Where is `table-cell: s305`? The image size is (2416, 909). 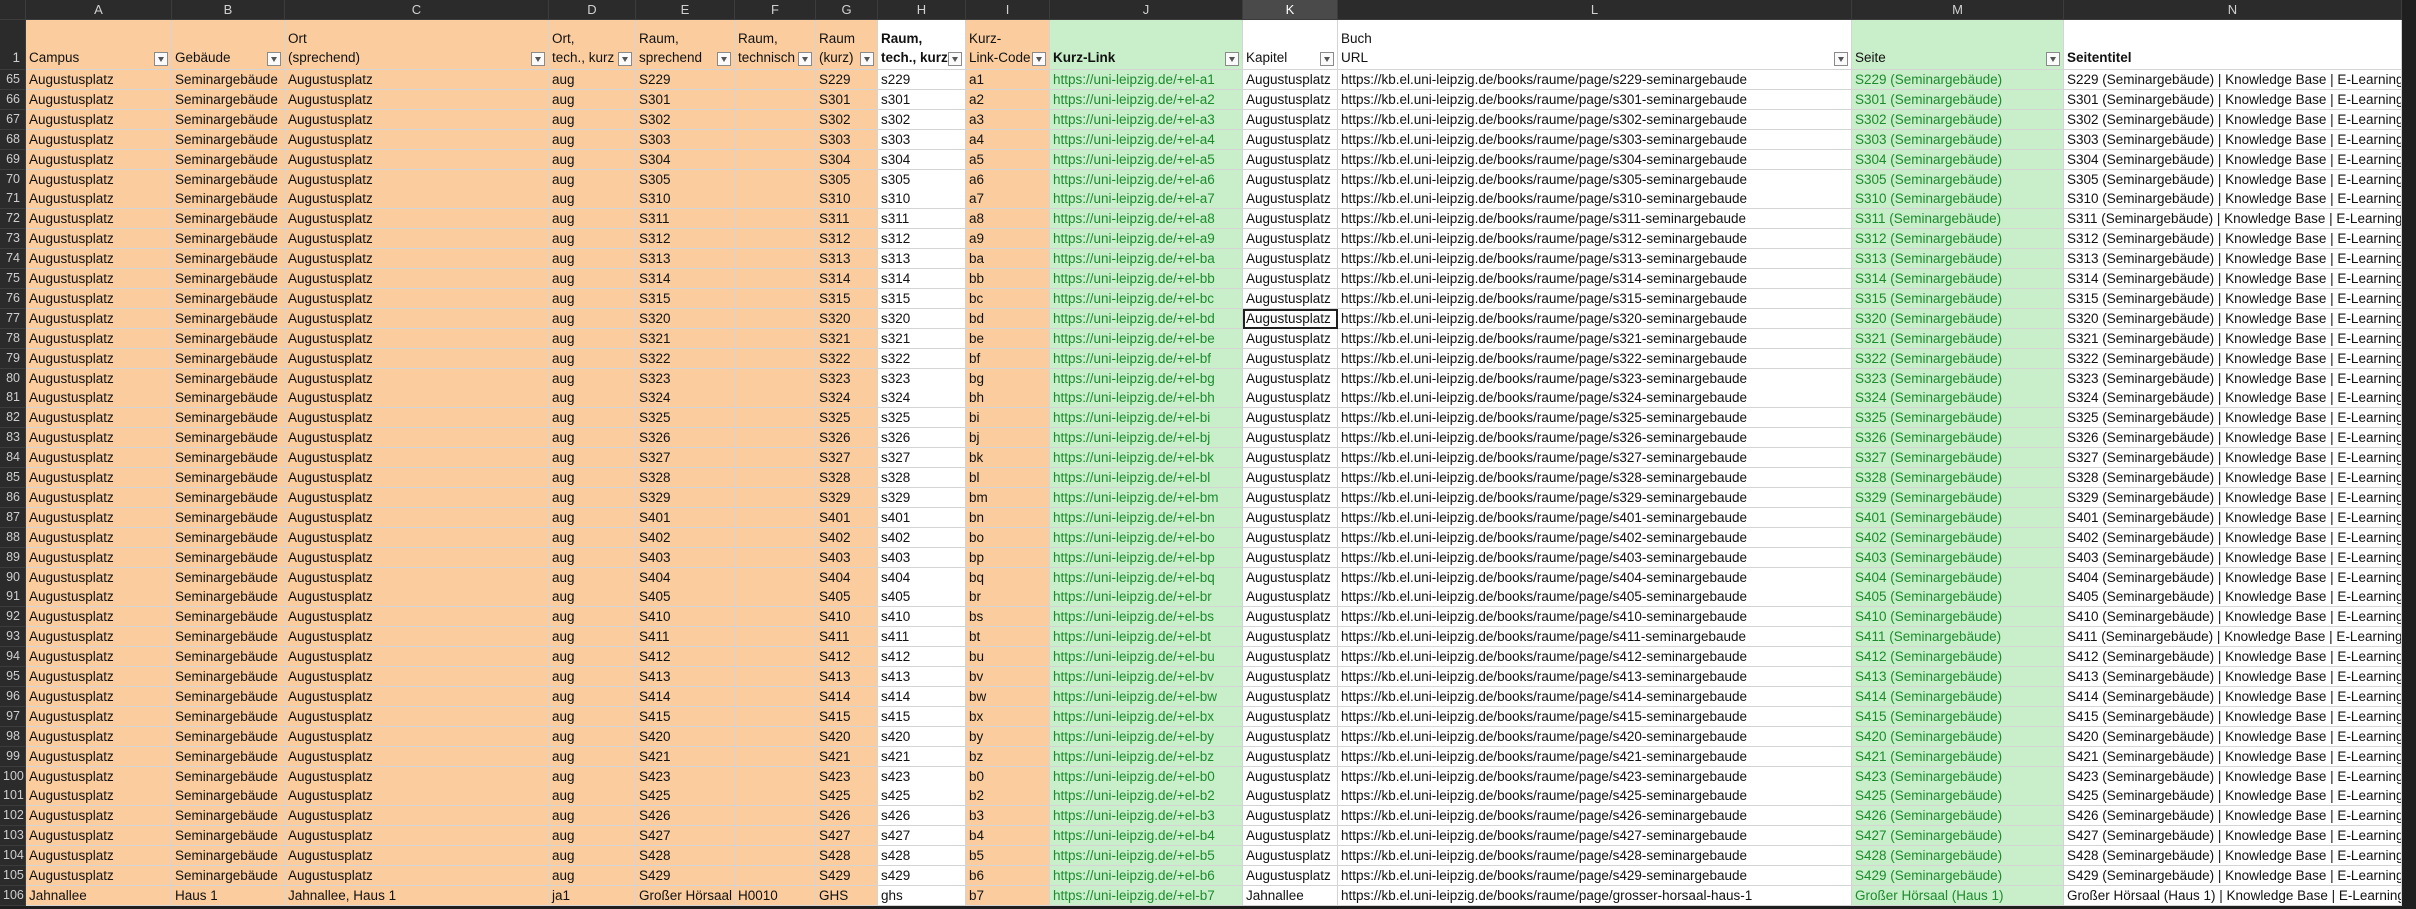 table-cell: s305 is located at coordinates (922, 180).